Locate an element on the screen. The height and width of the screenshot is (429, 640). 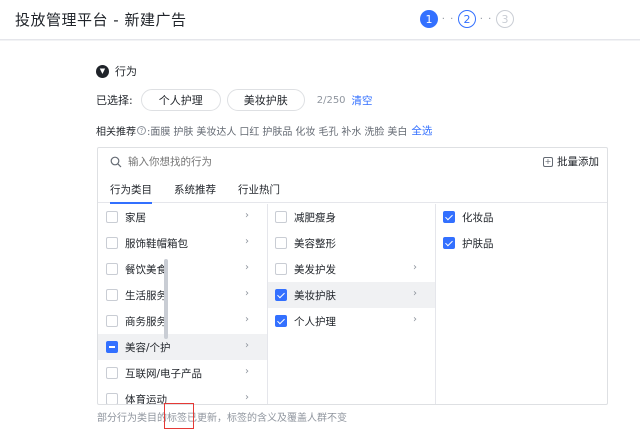
annotation-box is located at coordinates (179, 416).